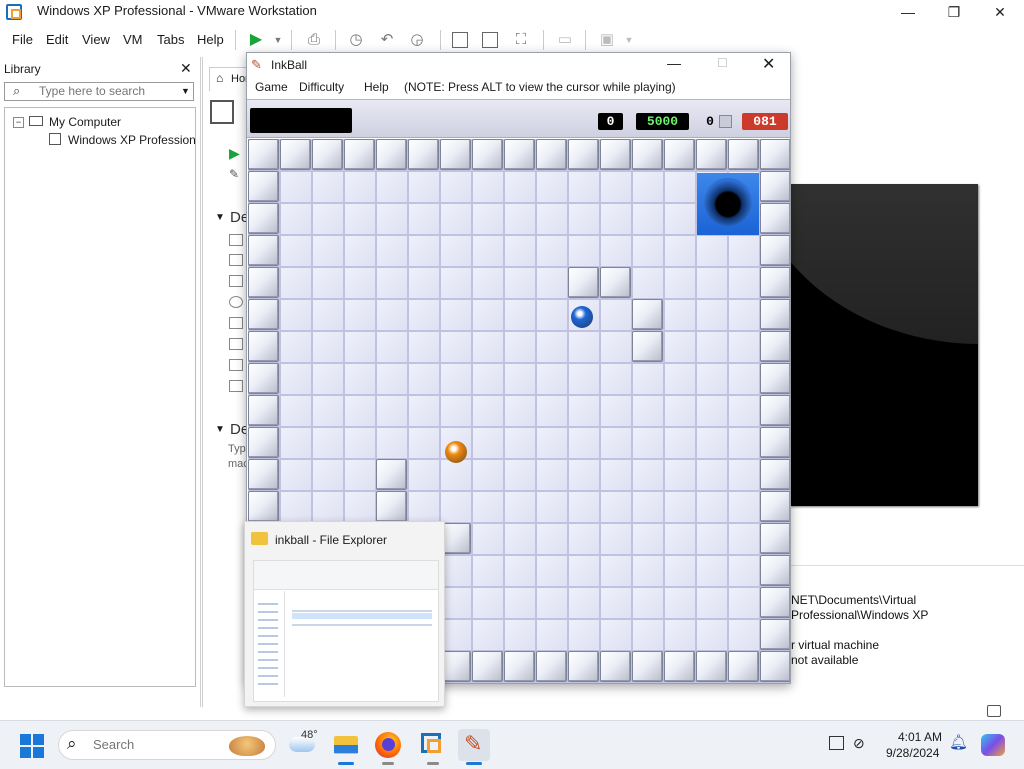 This screenshot has height=769, width=1024. What do you see at coordinates (36, 121) in the screenshot?
I see `computer-icon` at bounding box center [36, 121].